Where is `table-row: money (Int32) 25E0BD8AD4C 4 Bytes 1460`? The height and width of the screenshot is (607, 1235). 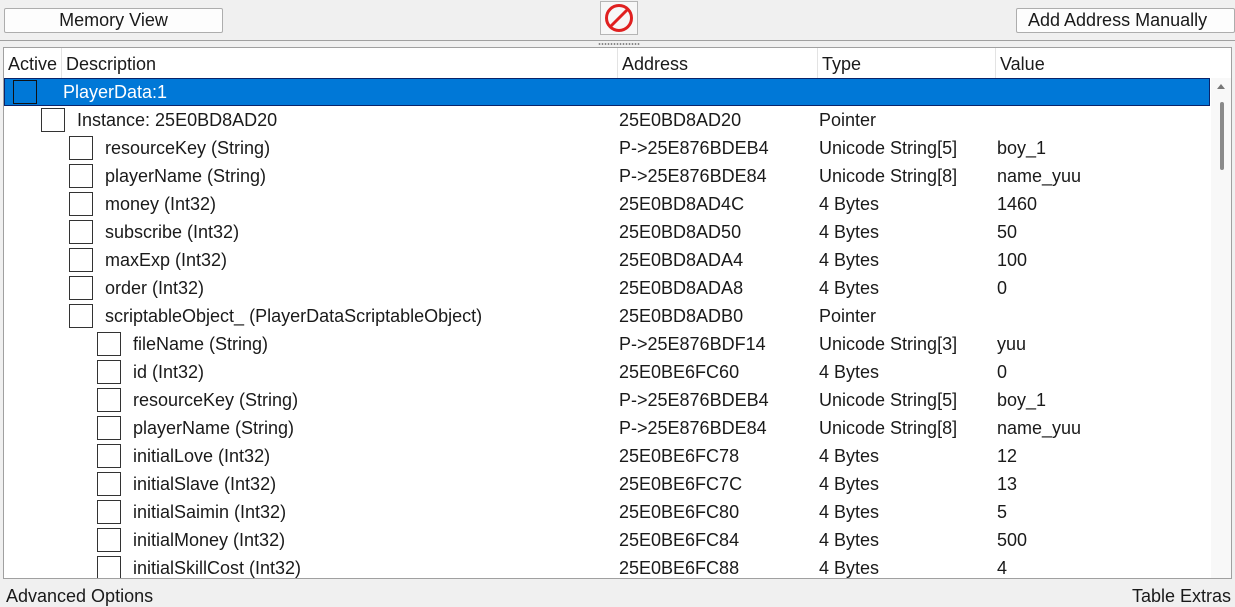 table-row: money (Int32) 25E0BD8AD4C 4 Bytes 1460 is located at coordinates (607, 204).